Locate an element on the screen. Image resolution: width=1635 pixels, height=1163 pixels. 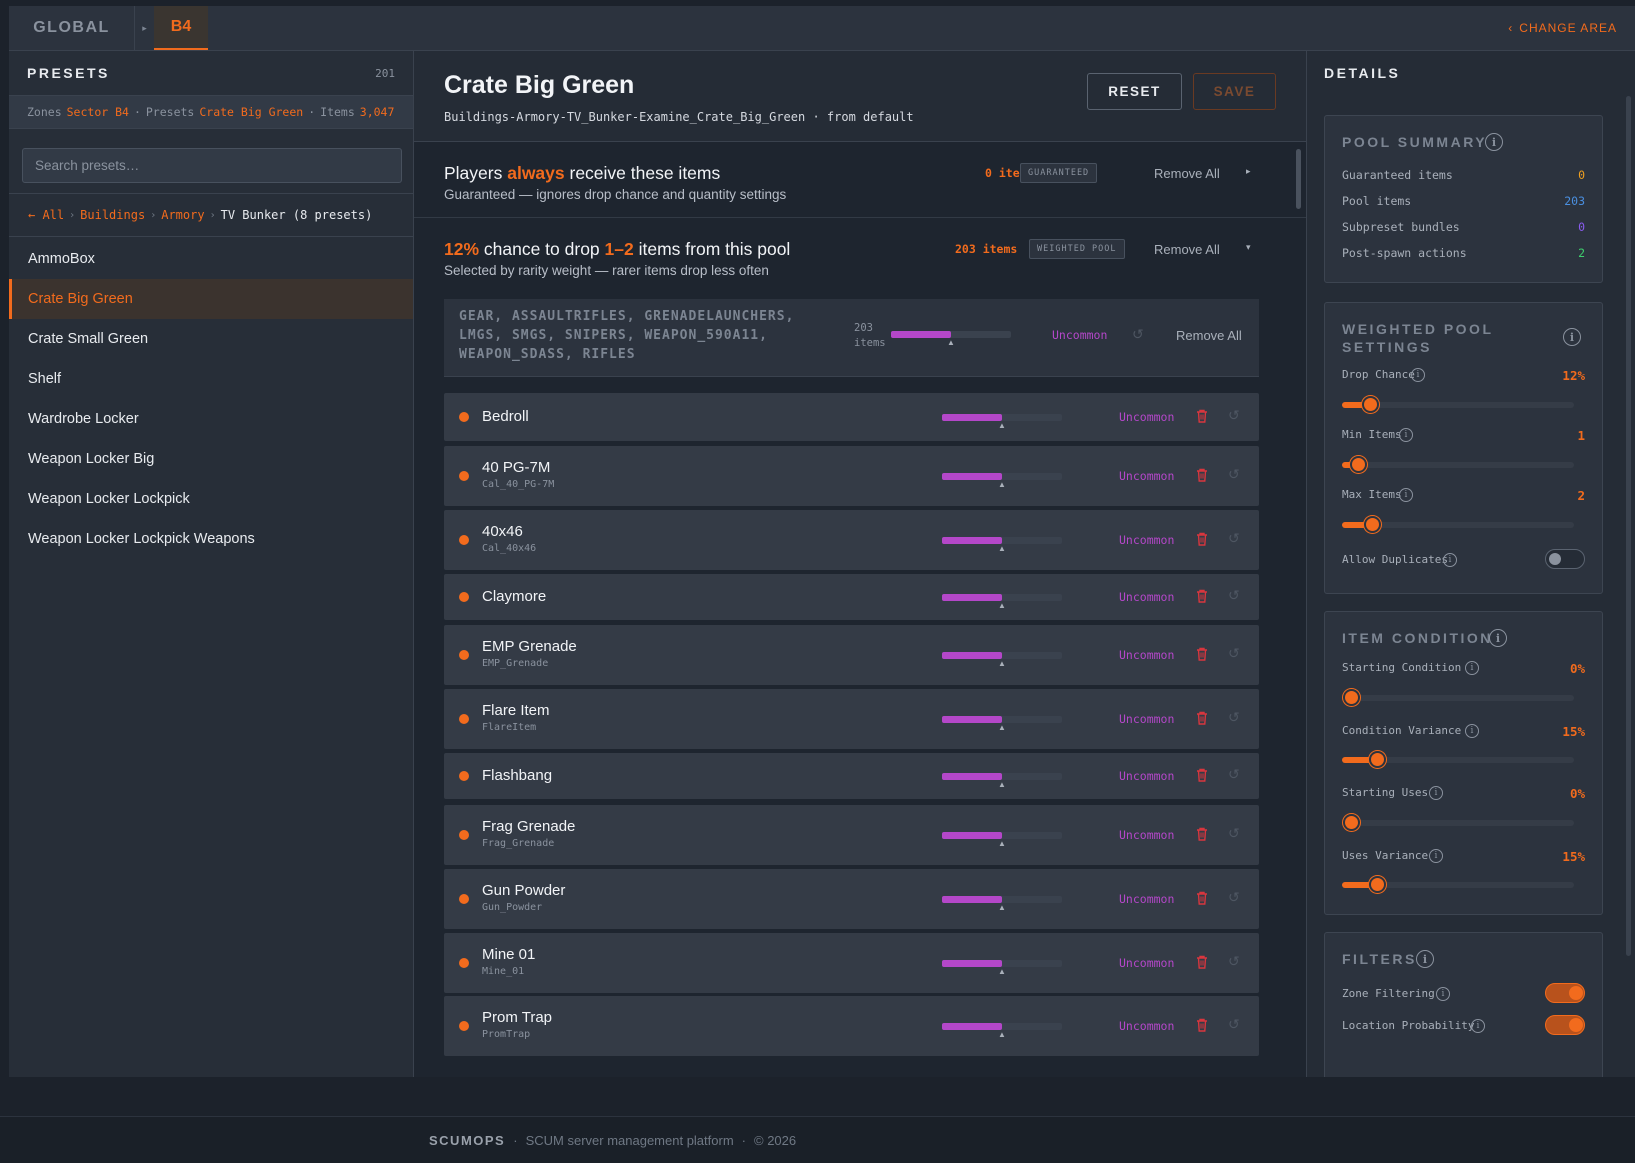
item-row: 40 PG-7M Cal_40_PG-7M ▲ Uncommon ↺ is located at coordinates (851, 476).